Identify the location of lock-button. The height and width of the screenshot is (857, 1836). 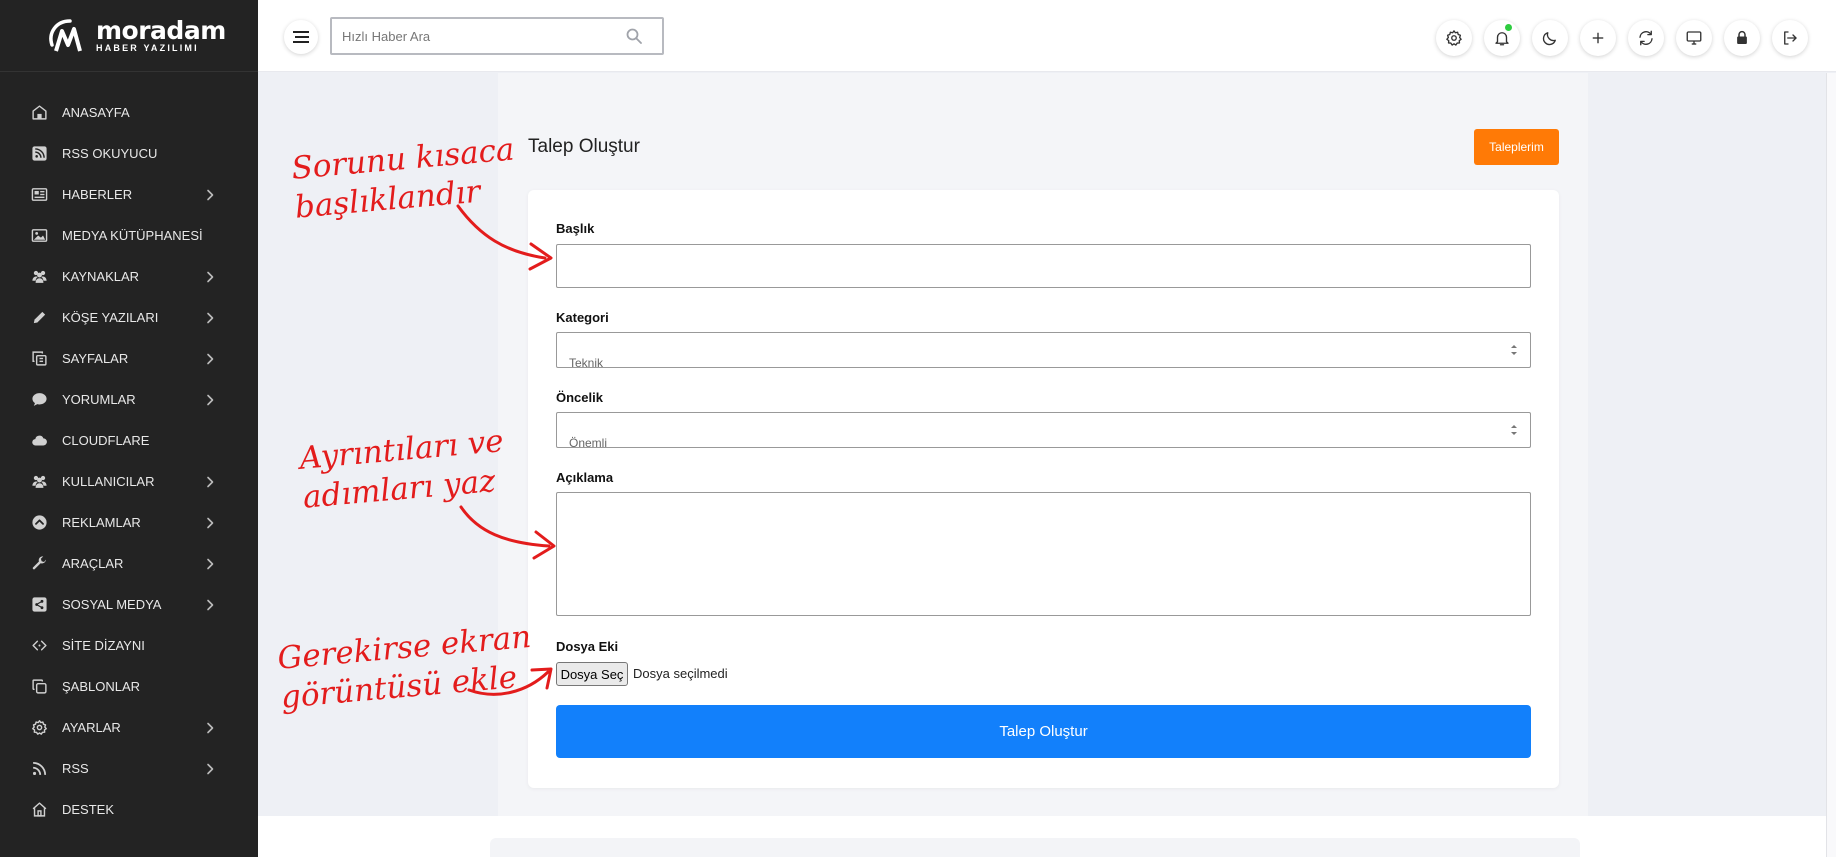
(1742, 38).